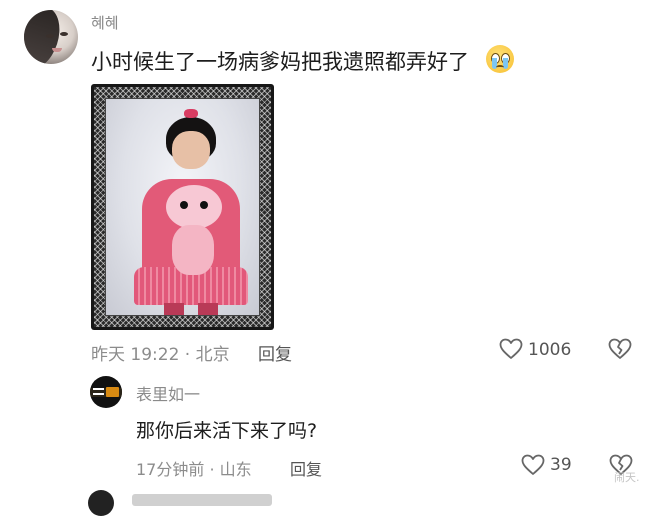 The height and width of the screenshot is (516, 657). I want to click on comment-username: 혜혜, so click(105, 22).